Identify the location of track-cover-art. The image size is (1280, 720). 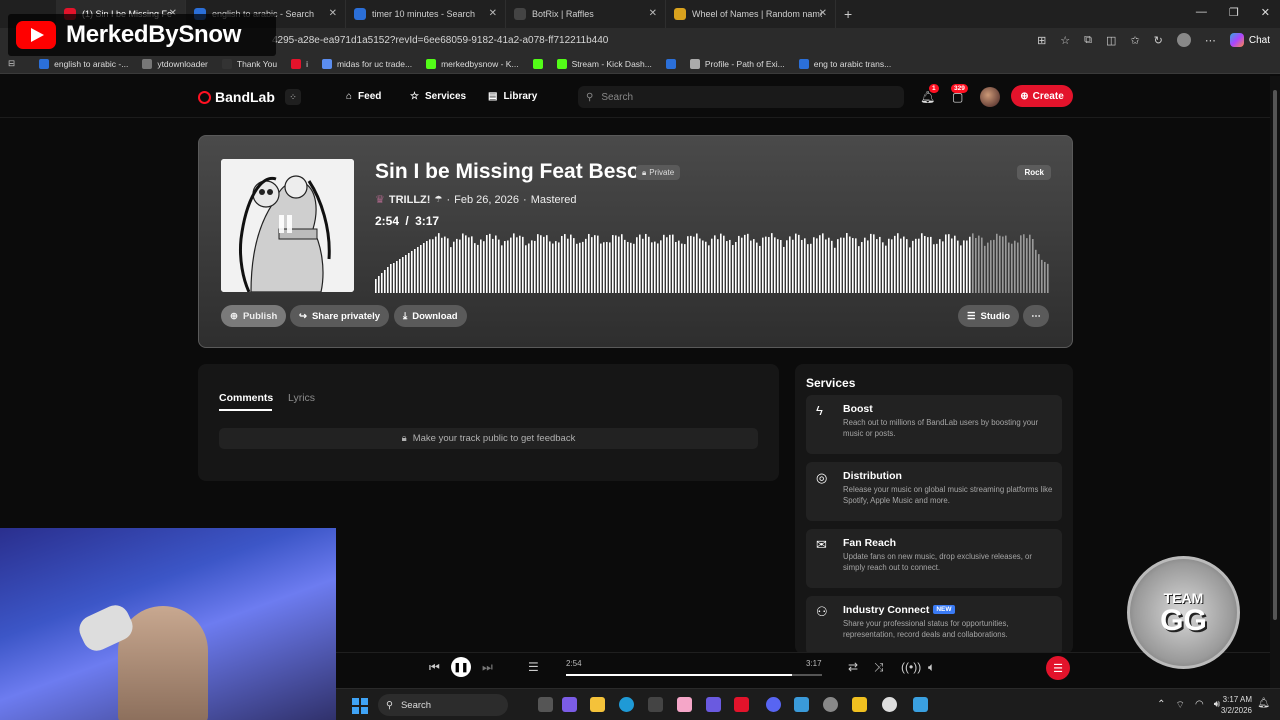
(287, 225).